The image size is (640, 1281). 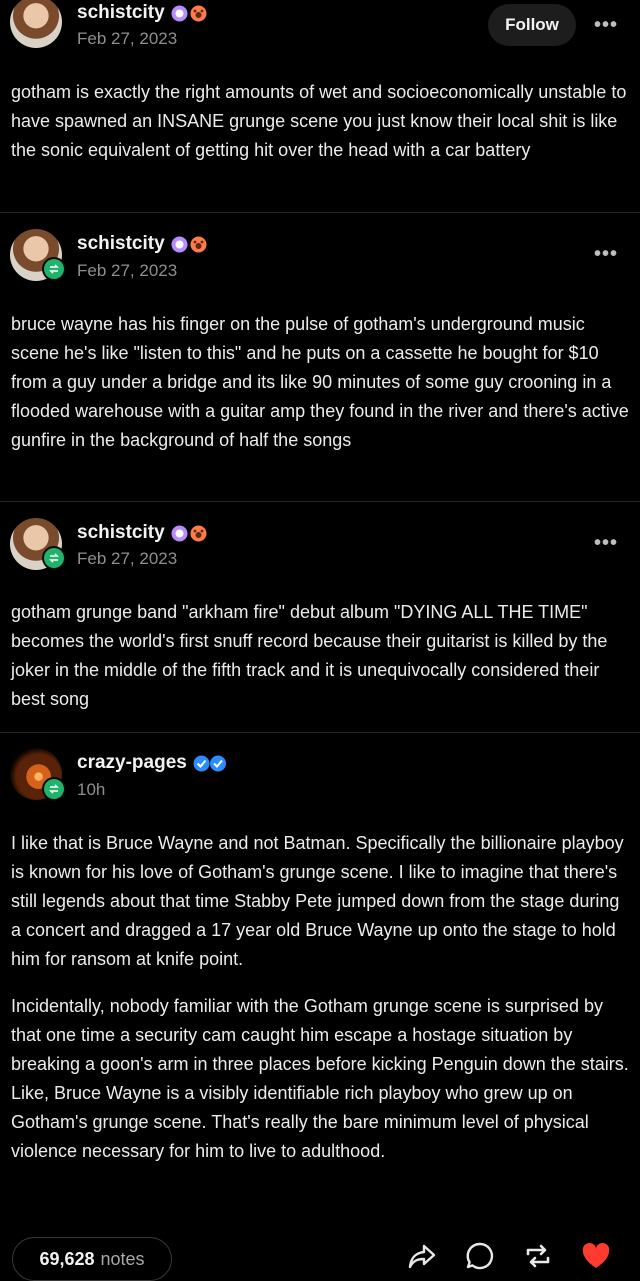 I want to click on follow-button: Follow, so click(x=532, y=25).